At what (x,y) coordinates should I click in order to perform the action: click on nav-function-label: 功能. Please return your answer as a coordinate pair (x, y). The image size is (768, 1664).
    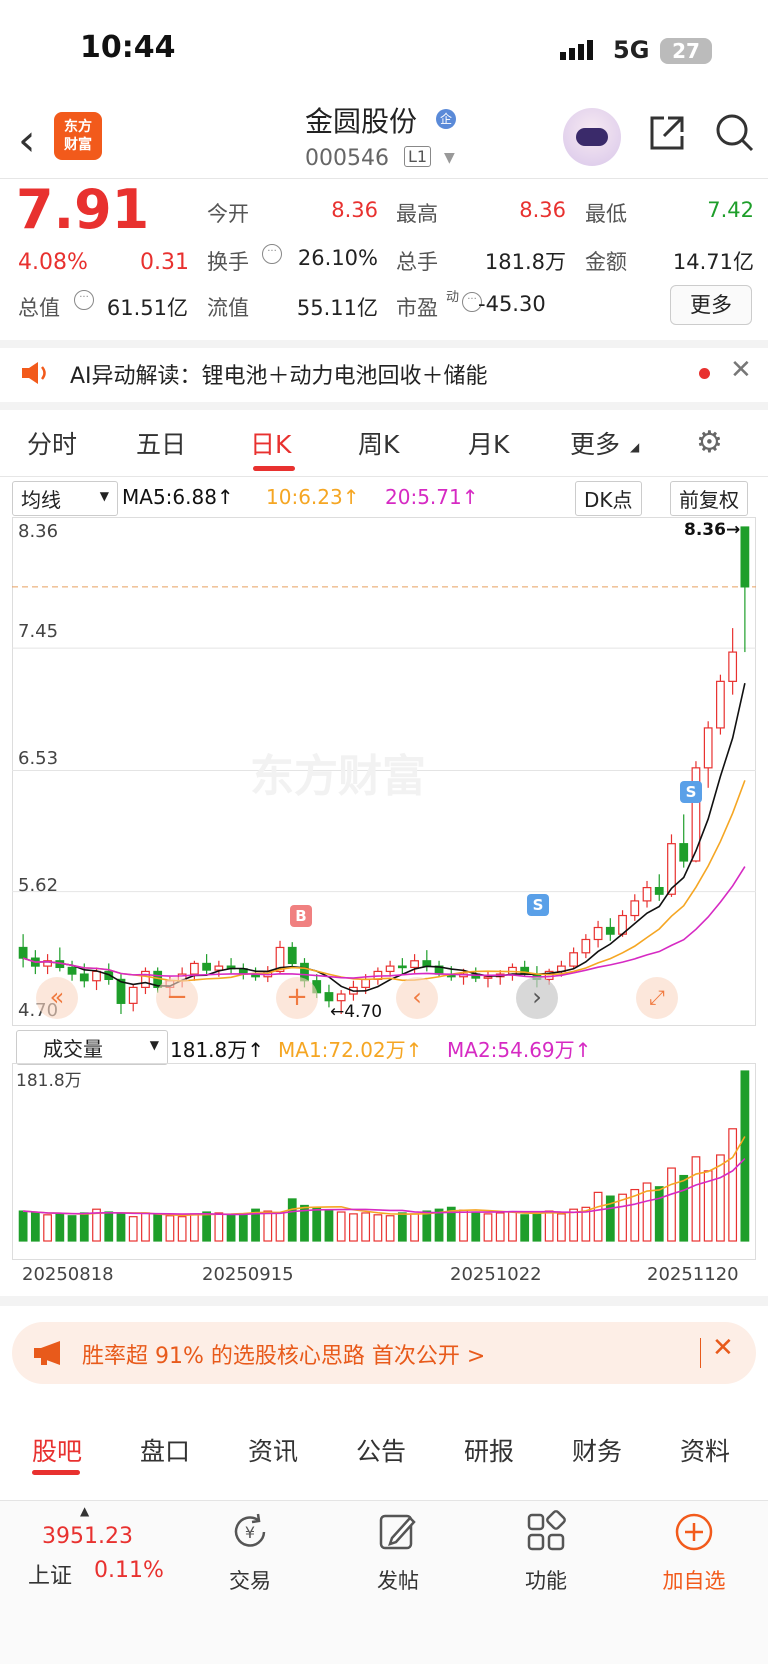
    Looking at the image, I should click on (546, 1580).